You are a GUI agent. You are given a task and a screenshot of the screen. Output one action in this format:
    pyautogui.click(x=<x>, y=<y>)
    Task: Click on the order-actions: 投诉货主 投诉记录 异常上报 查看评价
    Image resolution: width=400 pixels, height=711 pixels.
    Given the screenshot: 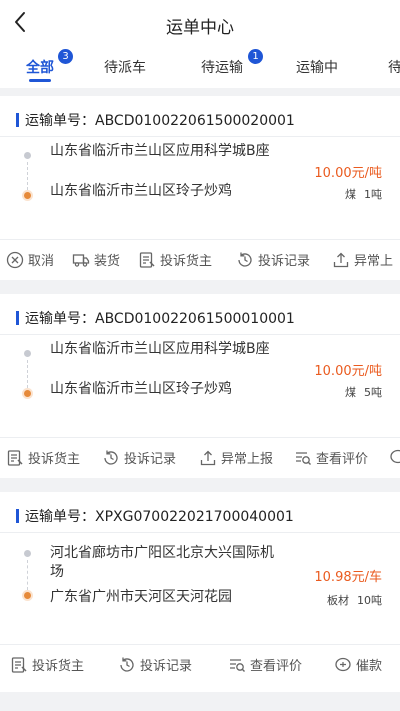 What is the action you would take?
    pyautogui.click(x=200, y=458)
    